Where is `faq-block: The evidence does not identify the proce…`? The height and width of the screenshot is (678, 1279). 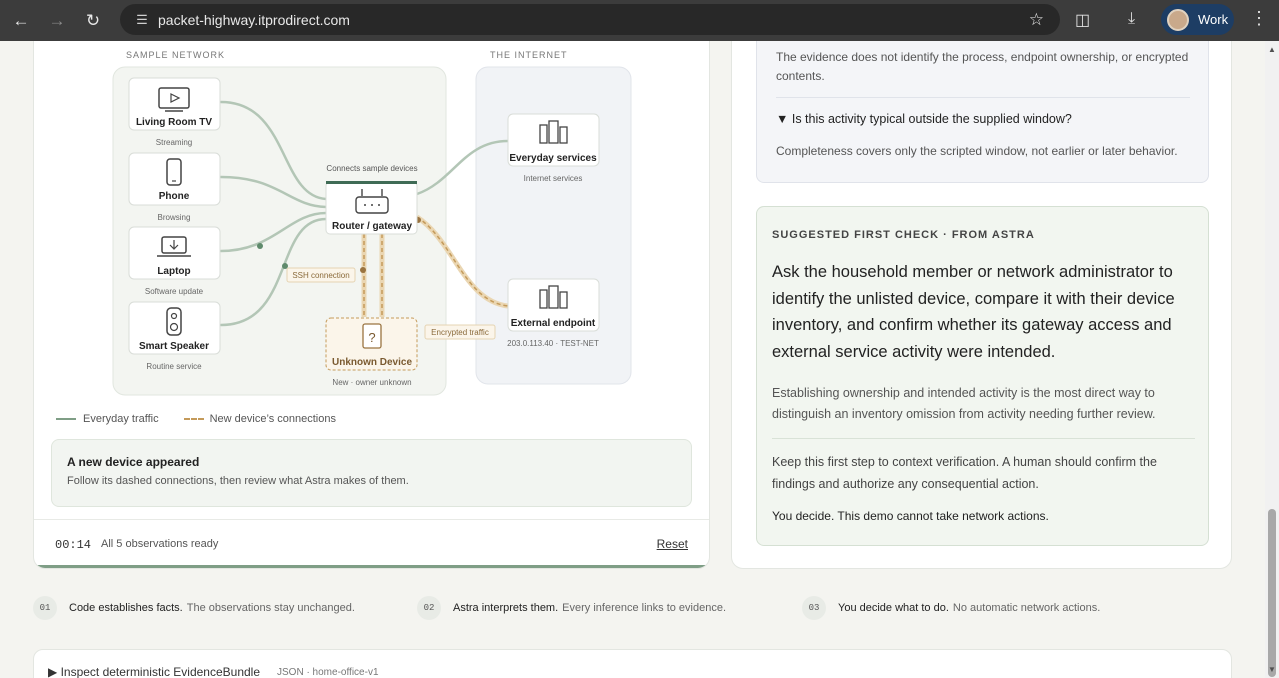
faq-block: The evidence does not identify the proce… is located at coordinates (982, 112).